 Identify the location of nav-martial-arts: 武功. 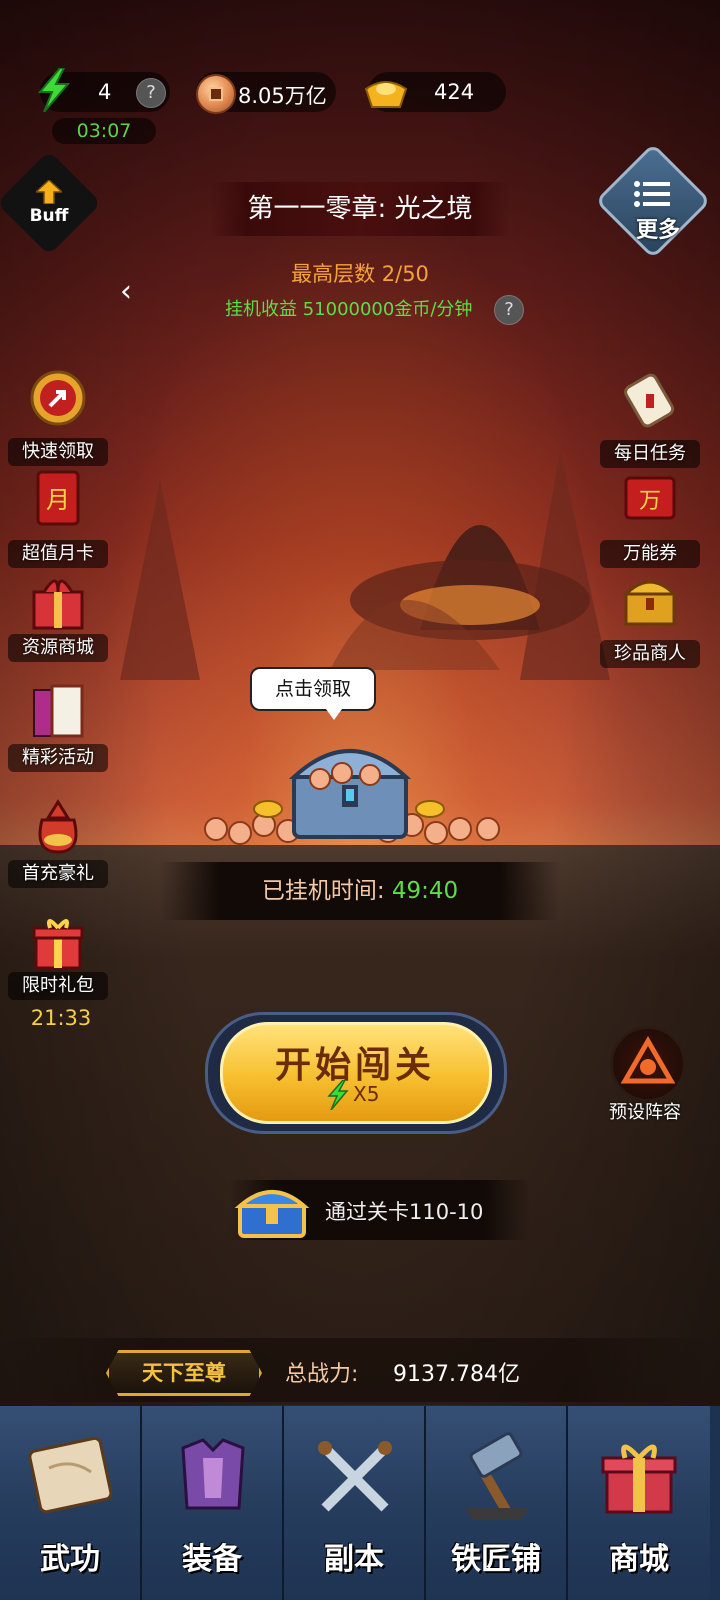
(71, 1503).